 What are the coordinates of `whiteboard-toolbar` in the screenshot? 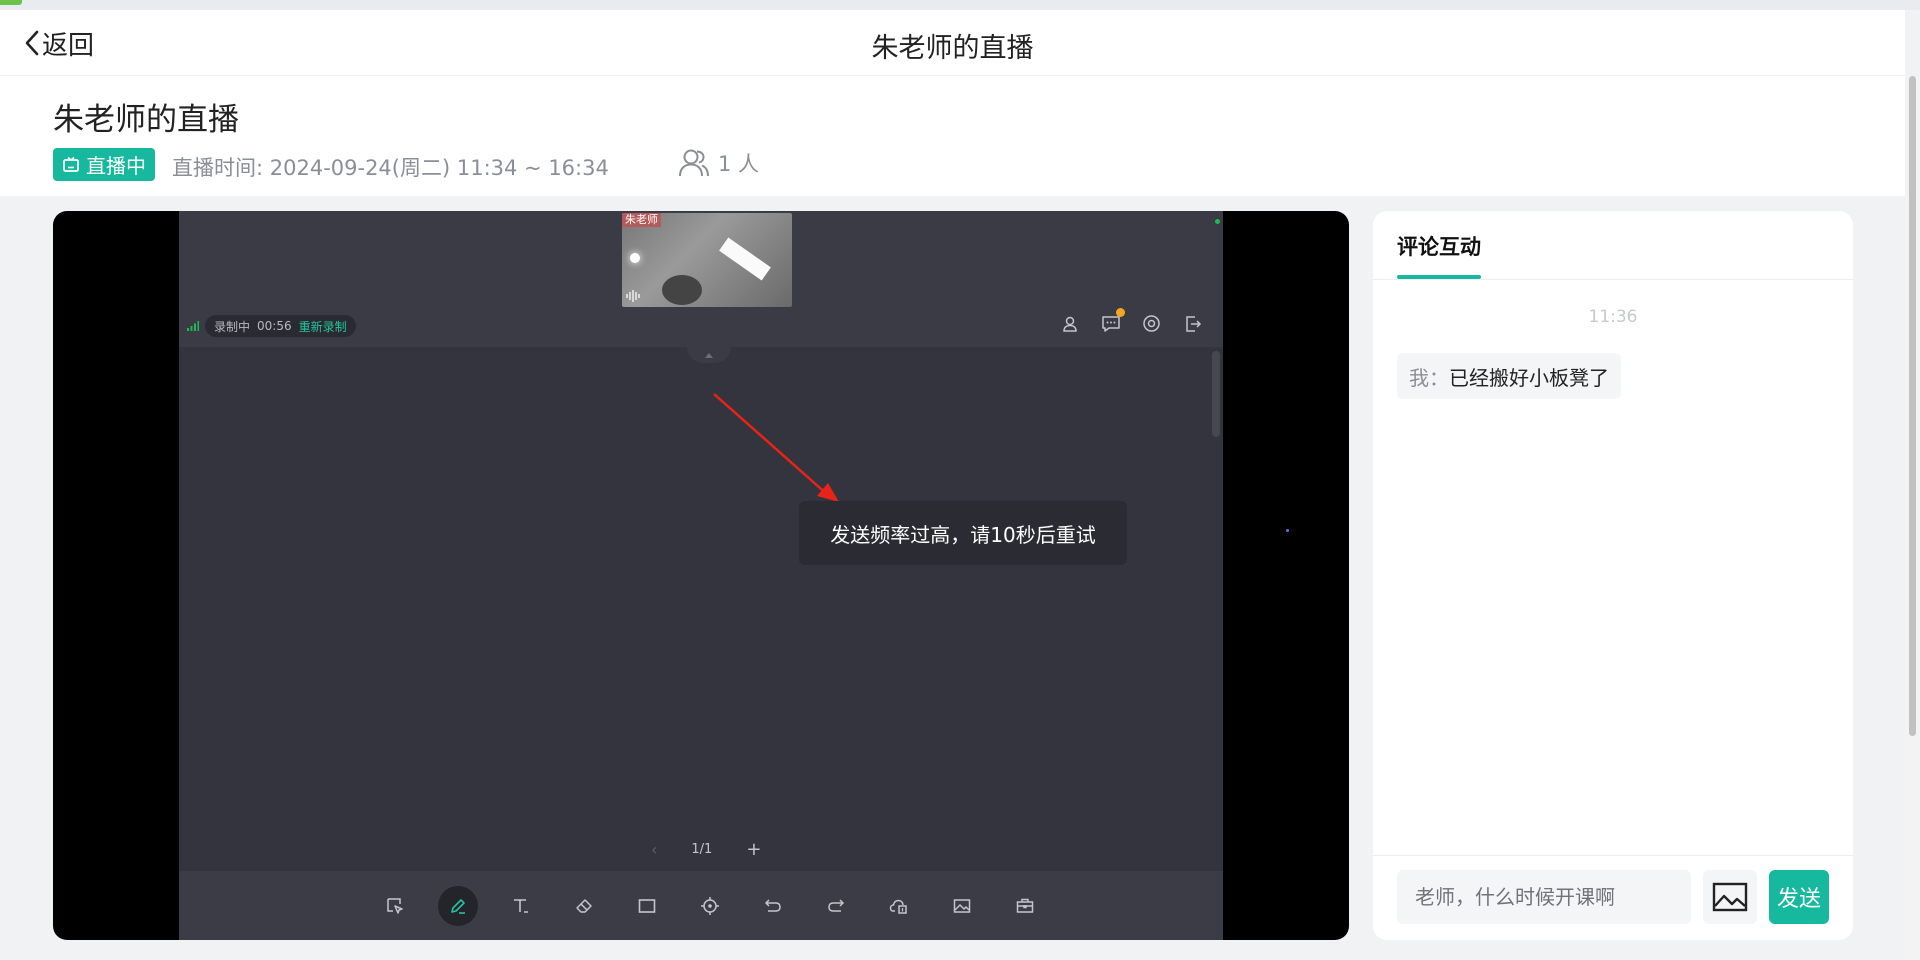 It's located at (701, 905).